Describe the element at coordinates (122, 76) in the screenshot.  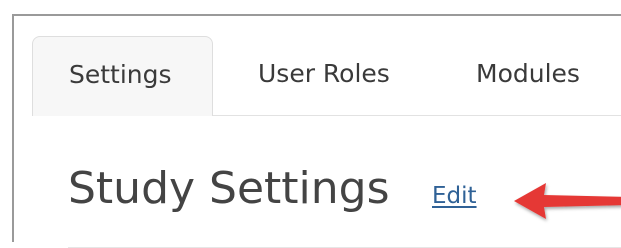
I see `tab-settings: Settings` at that location.